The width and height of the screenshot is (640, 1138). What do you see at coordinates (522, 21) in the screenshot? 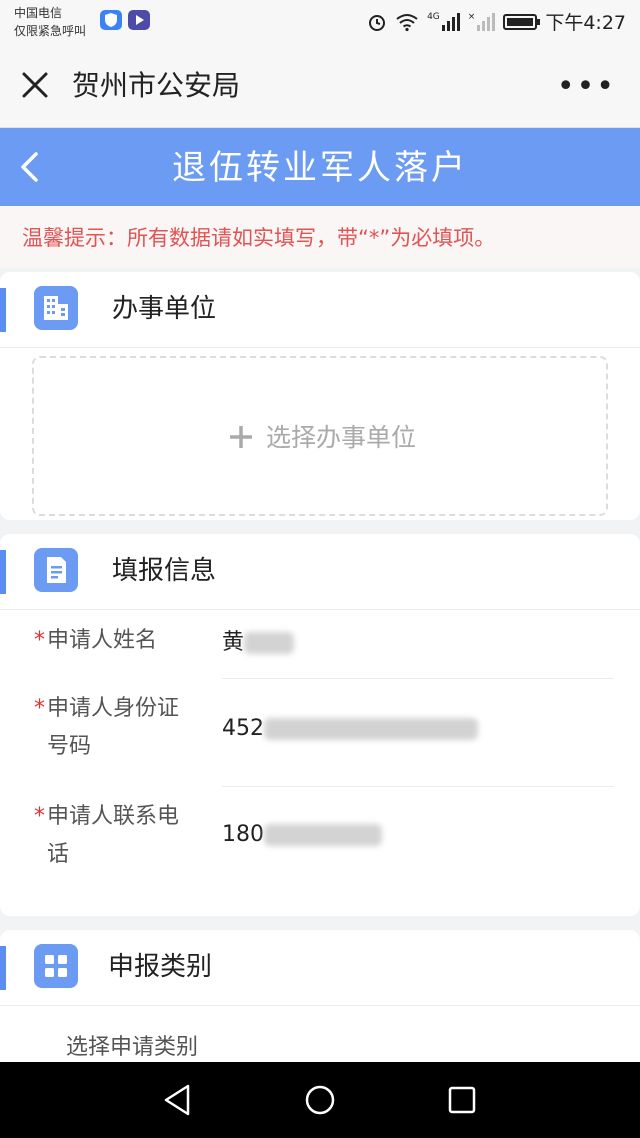
I see `battery-icon` at bounding box center [522, 21].